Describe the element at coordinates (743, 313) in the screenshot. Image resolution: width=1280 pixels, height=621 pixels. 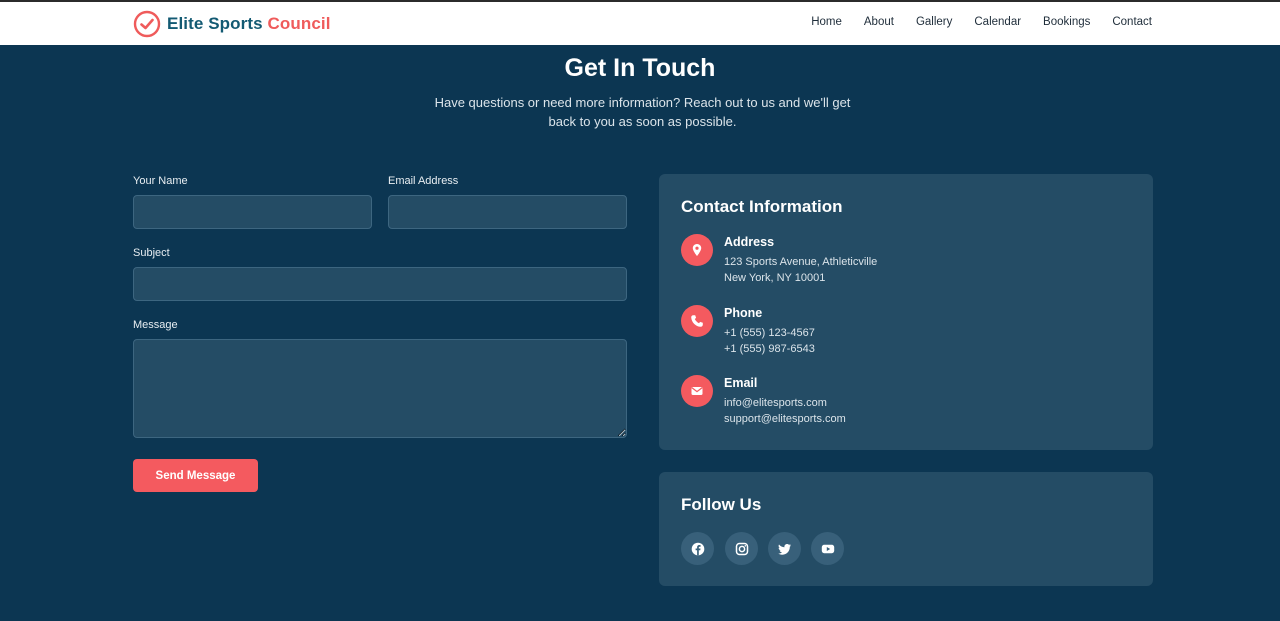
I see `phone-heading: Phone` at that location.